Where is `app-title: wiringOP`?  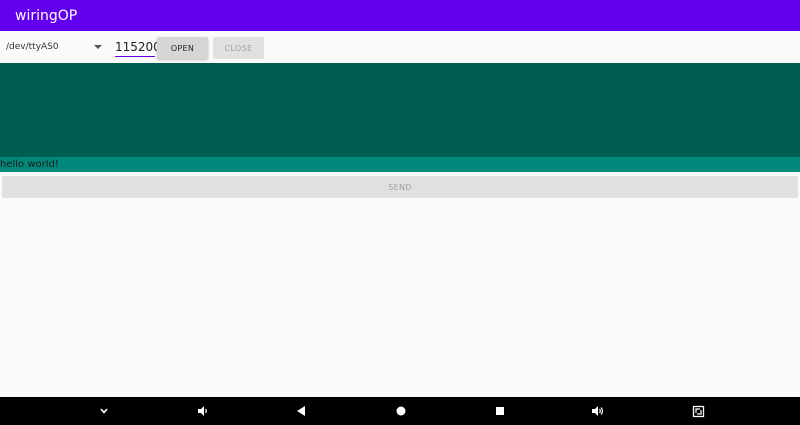
app-title: wiringOP is located at coordinates (46, 15).